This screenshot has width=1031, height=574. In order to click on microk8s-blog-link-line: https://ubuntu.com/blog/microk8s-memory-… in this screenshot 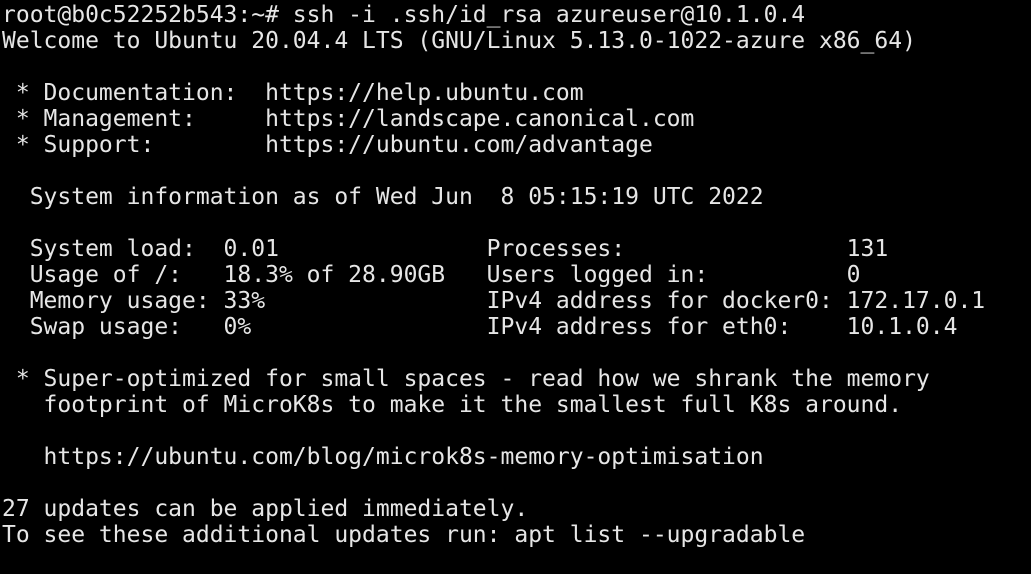, I will do `click(383, 457)`.